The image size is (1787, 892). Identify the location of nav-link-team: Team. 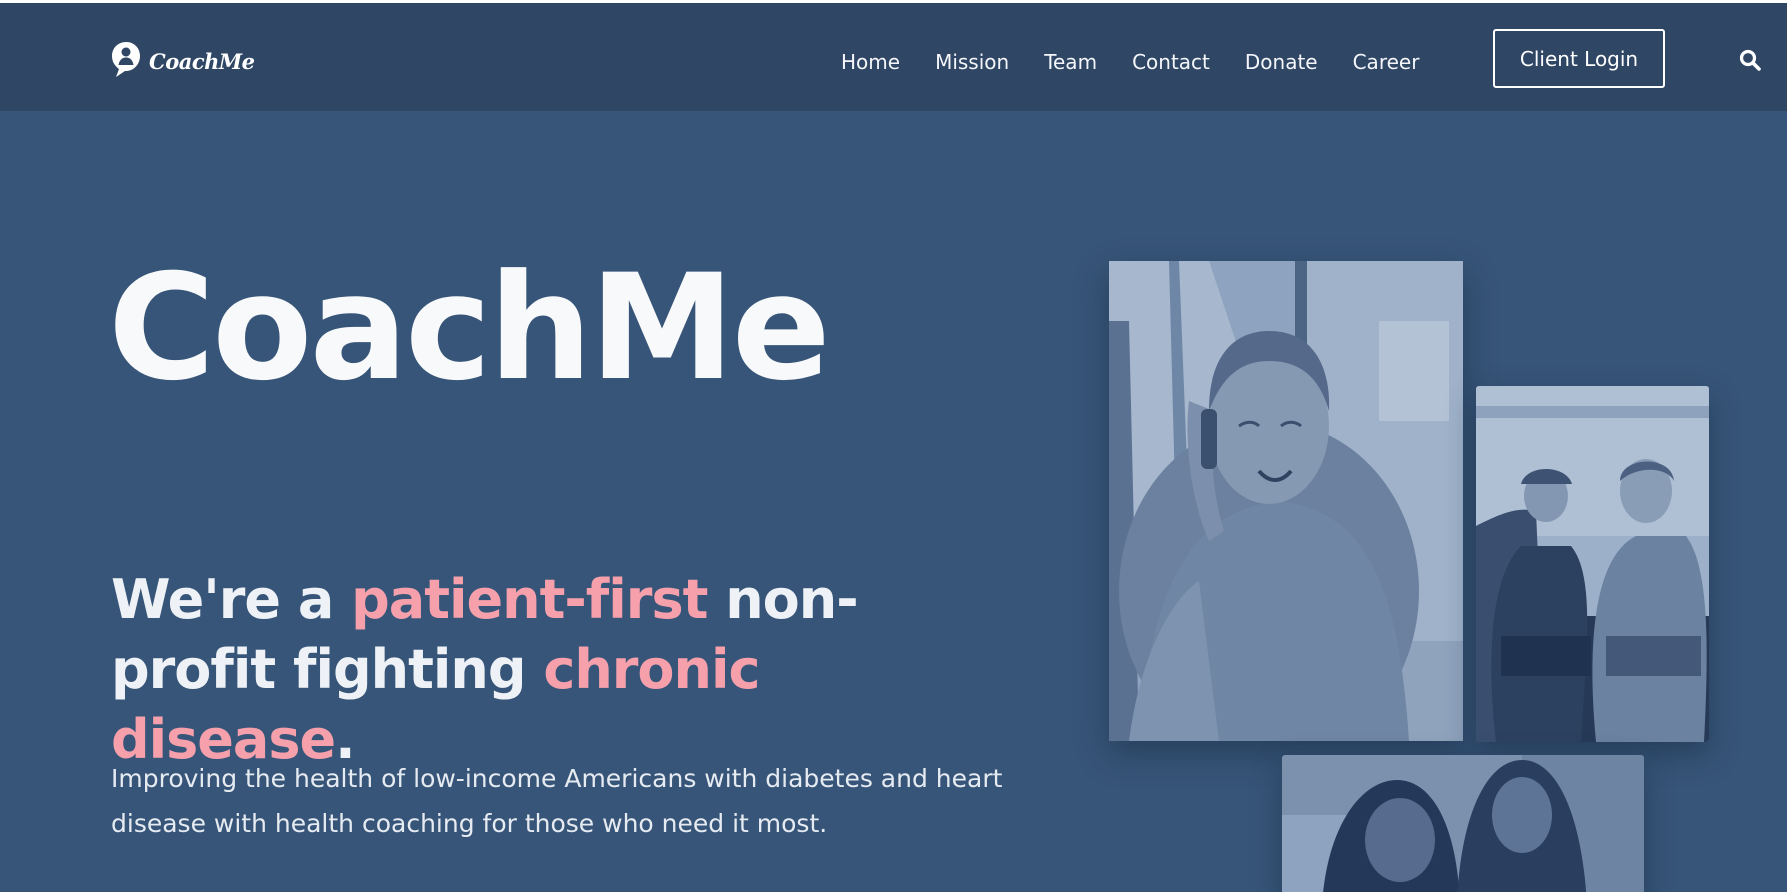
(1070, 62).